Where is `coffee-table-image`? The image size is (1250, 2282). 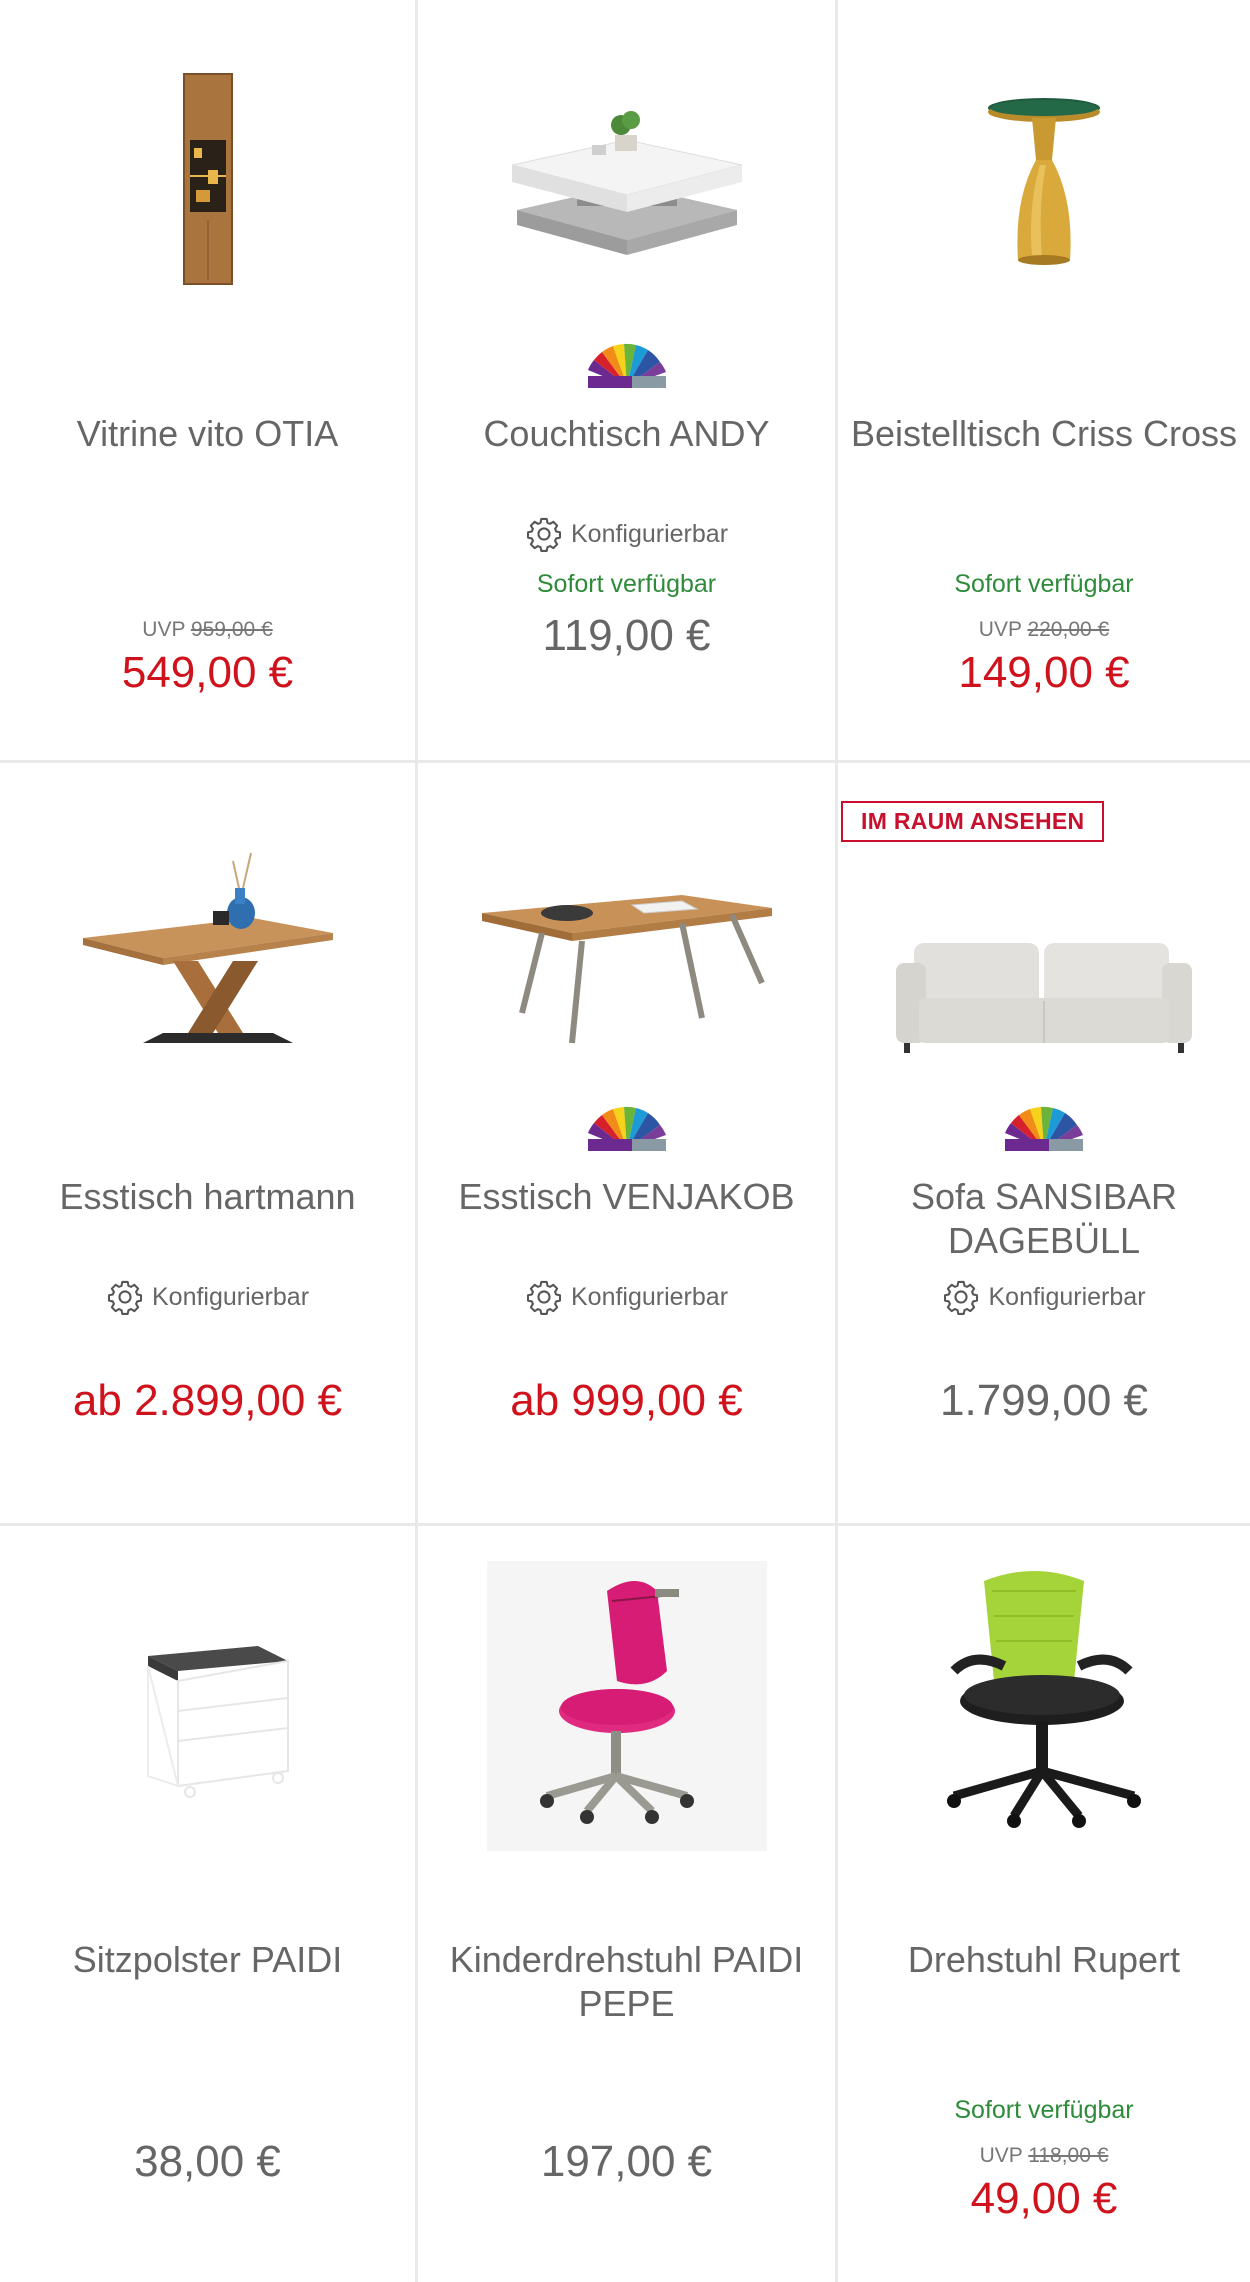
coffee-table-image is located at coordinates (626, 183).